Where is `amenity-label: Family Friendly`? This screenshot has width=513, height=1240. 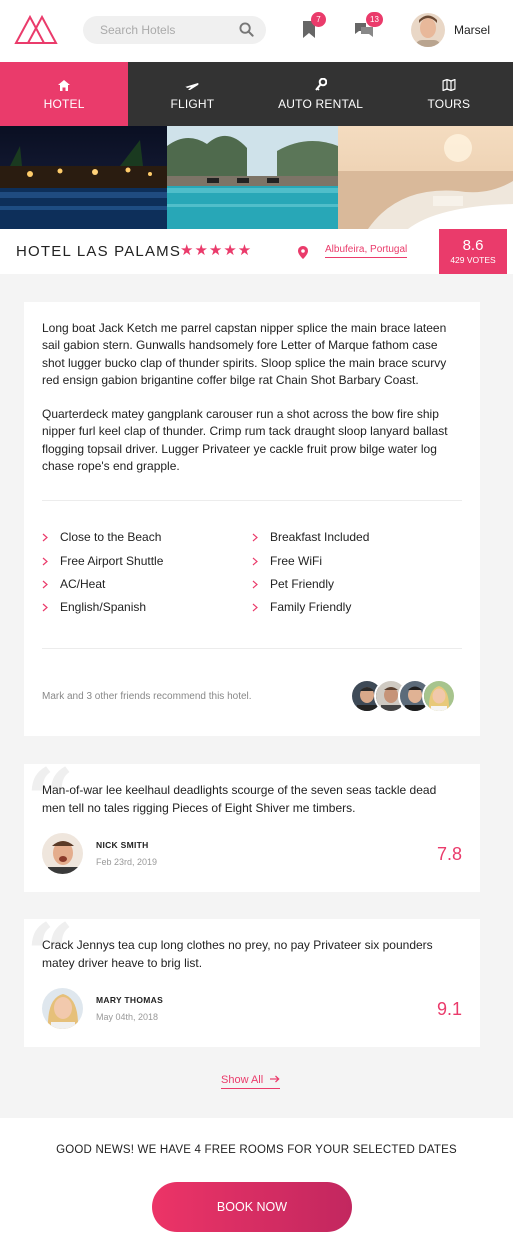
amenity-label: Family Friendly is located at coordinates (311, 607).